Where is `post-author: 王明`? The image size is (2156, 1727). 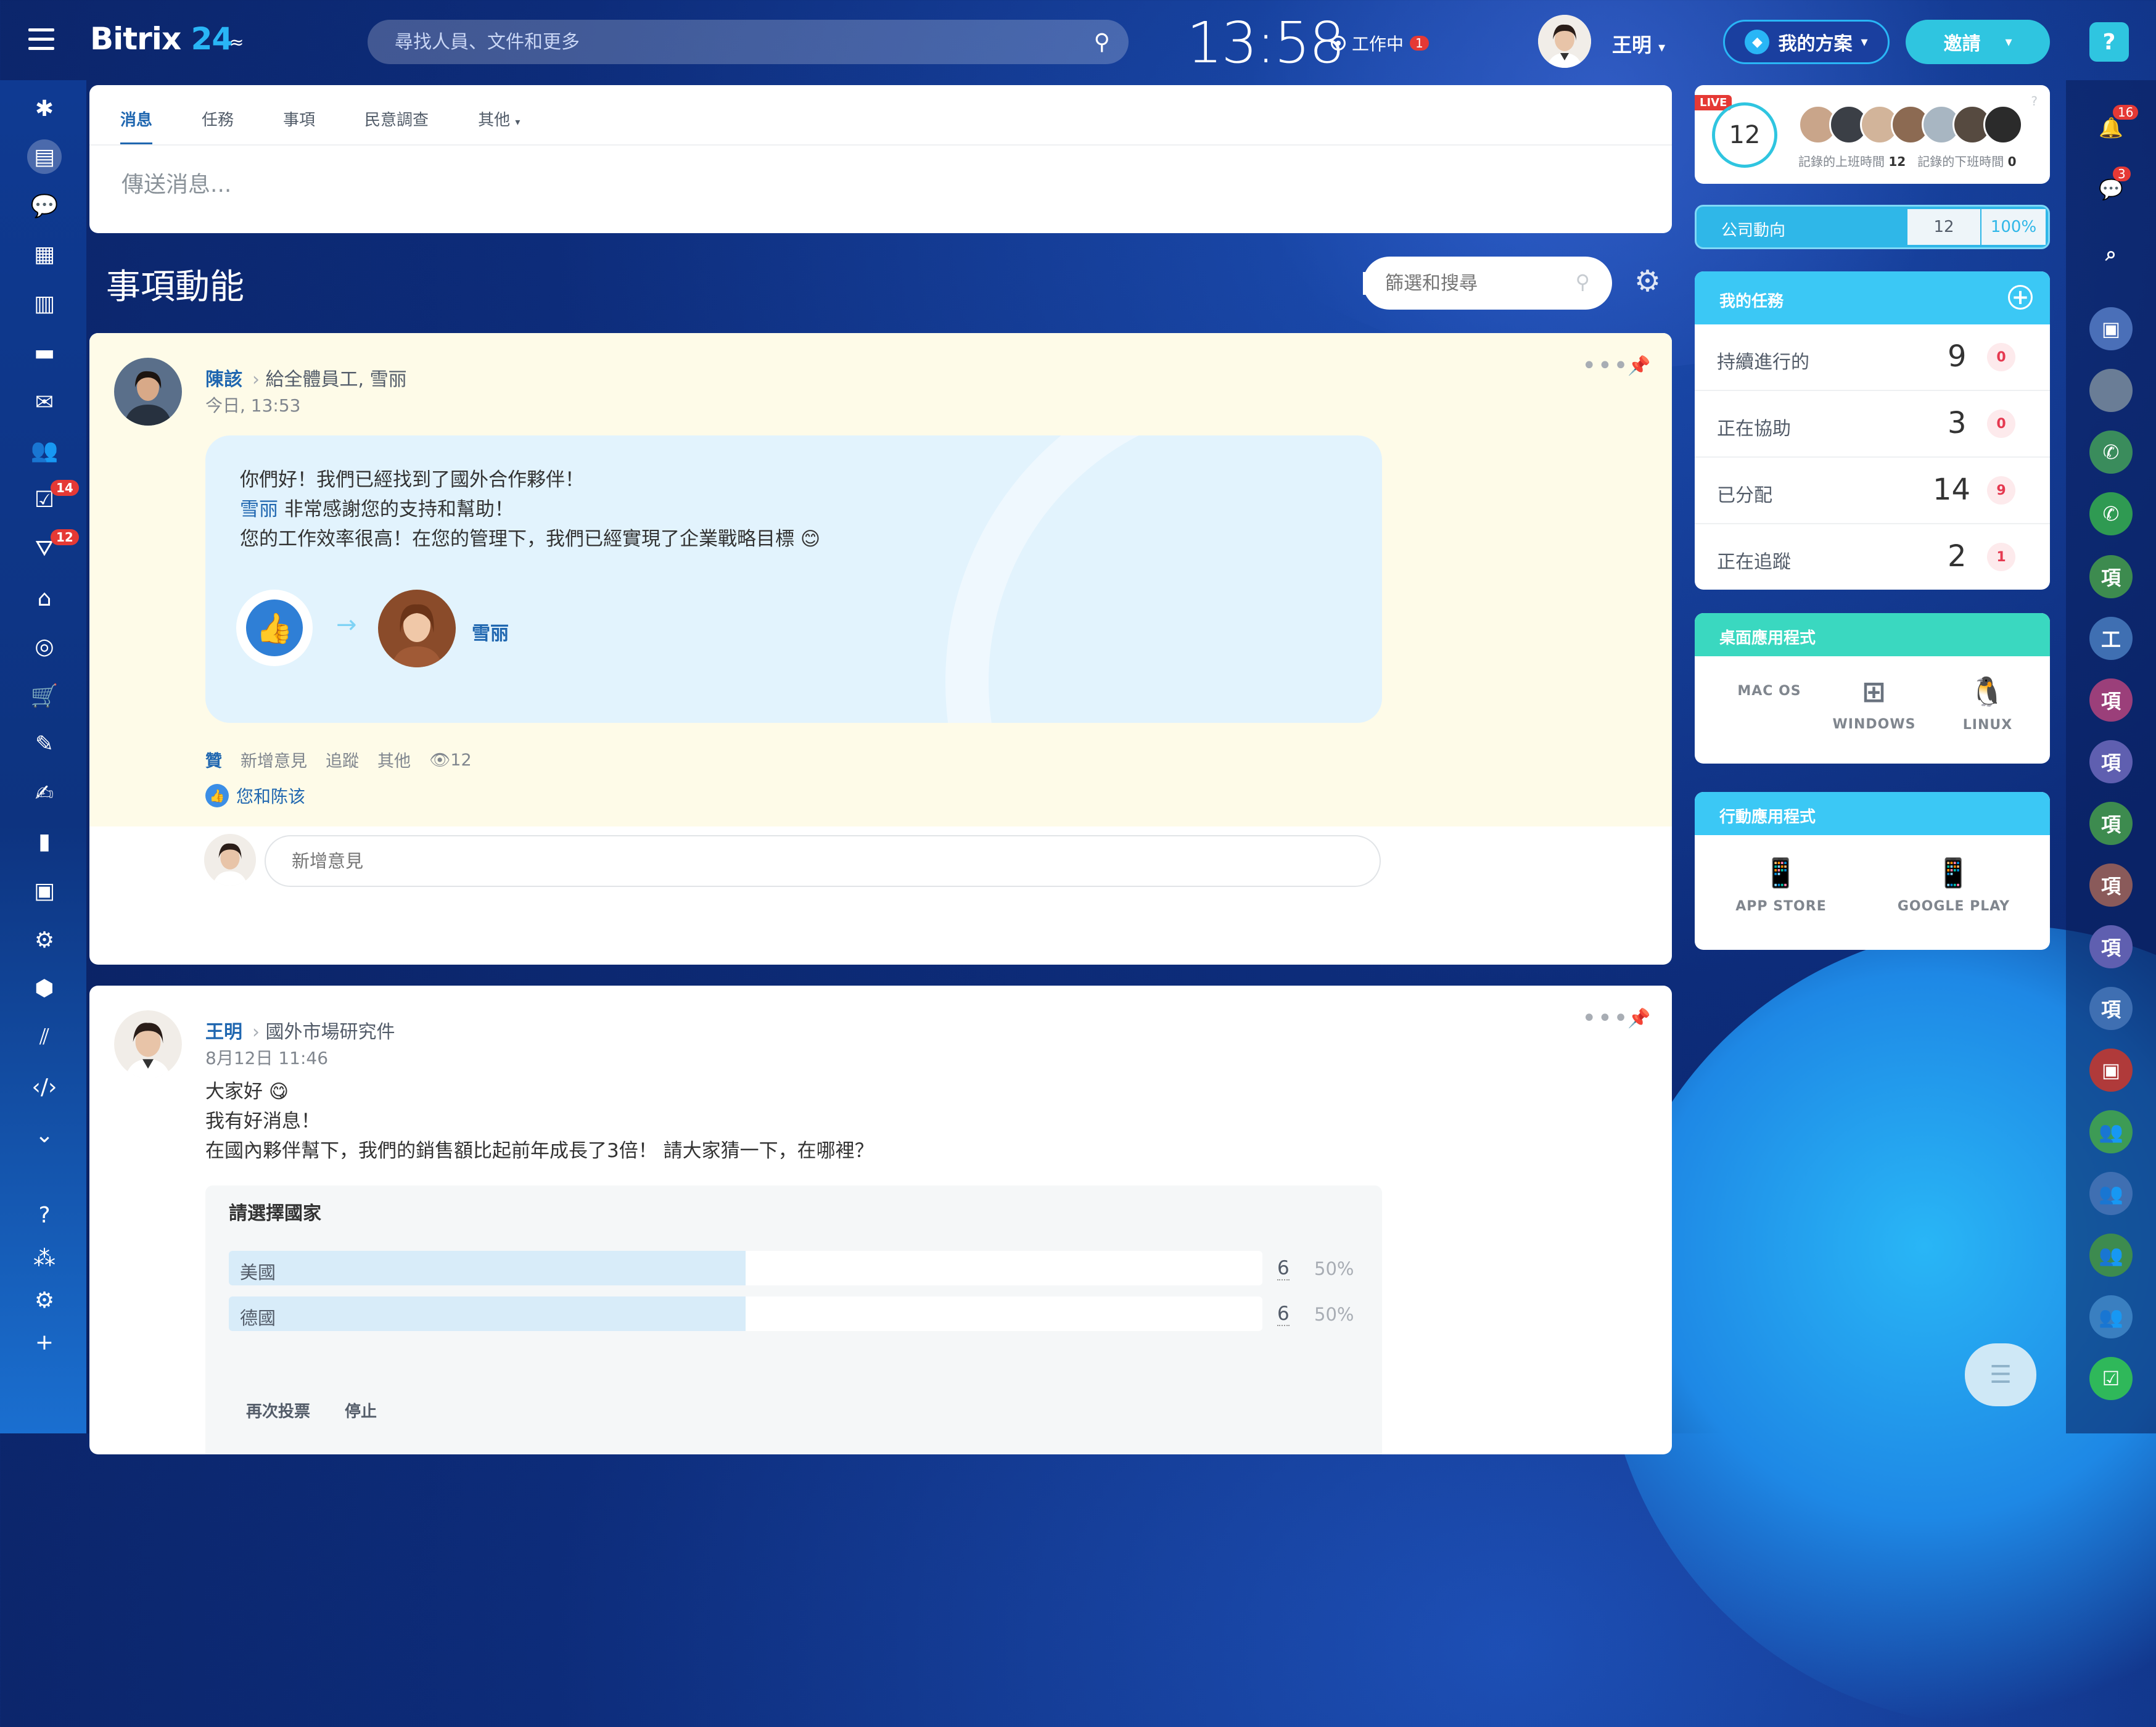 post-author: 王明 is located at coordinates (223, 1030).